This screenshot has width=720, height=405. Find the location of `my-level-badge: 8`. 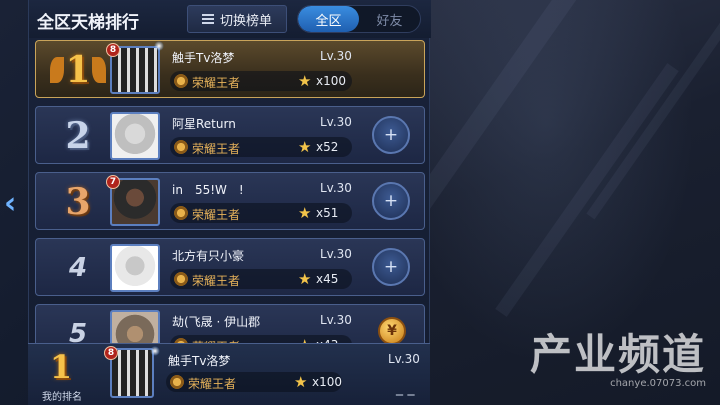

my-level-badge: 8 is located at coordinates (111, 353).